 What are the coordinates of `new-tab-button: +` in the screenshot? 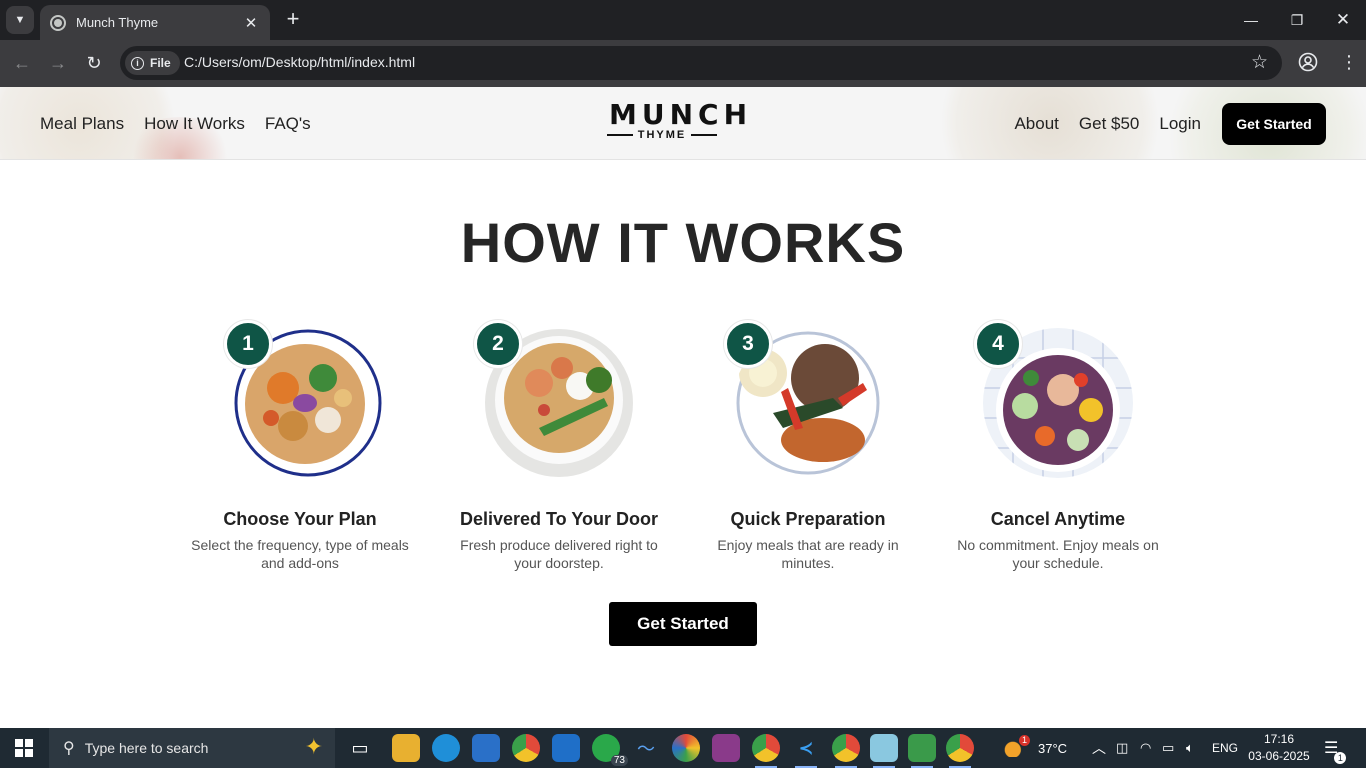 It's located at (293, 20).